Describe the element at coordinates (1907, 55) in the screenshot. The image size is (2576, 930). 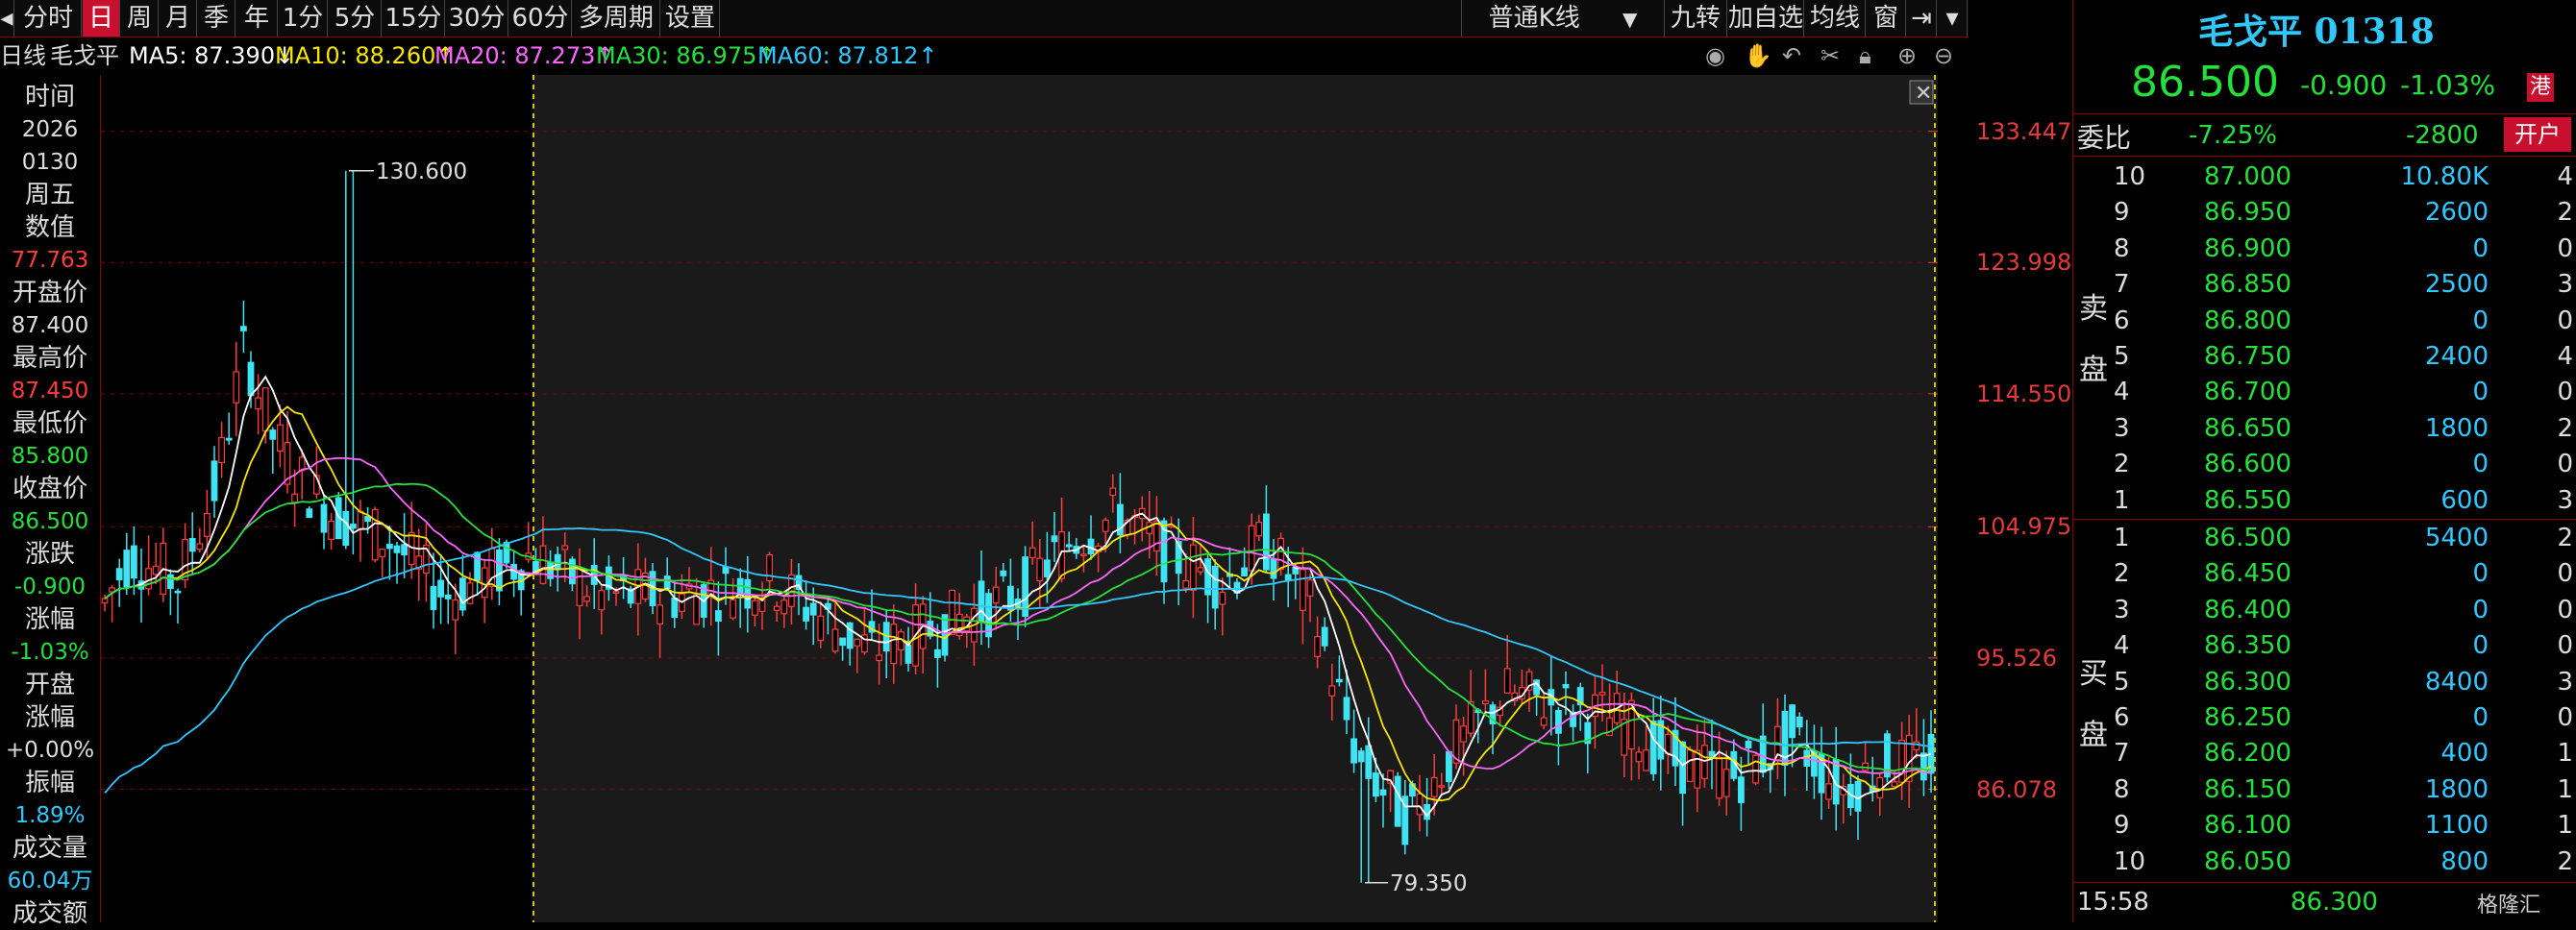
I see `zoom-in-icon: ⊕` at that location.